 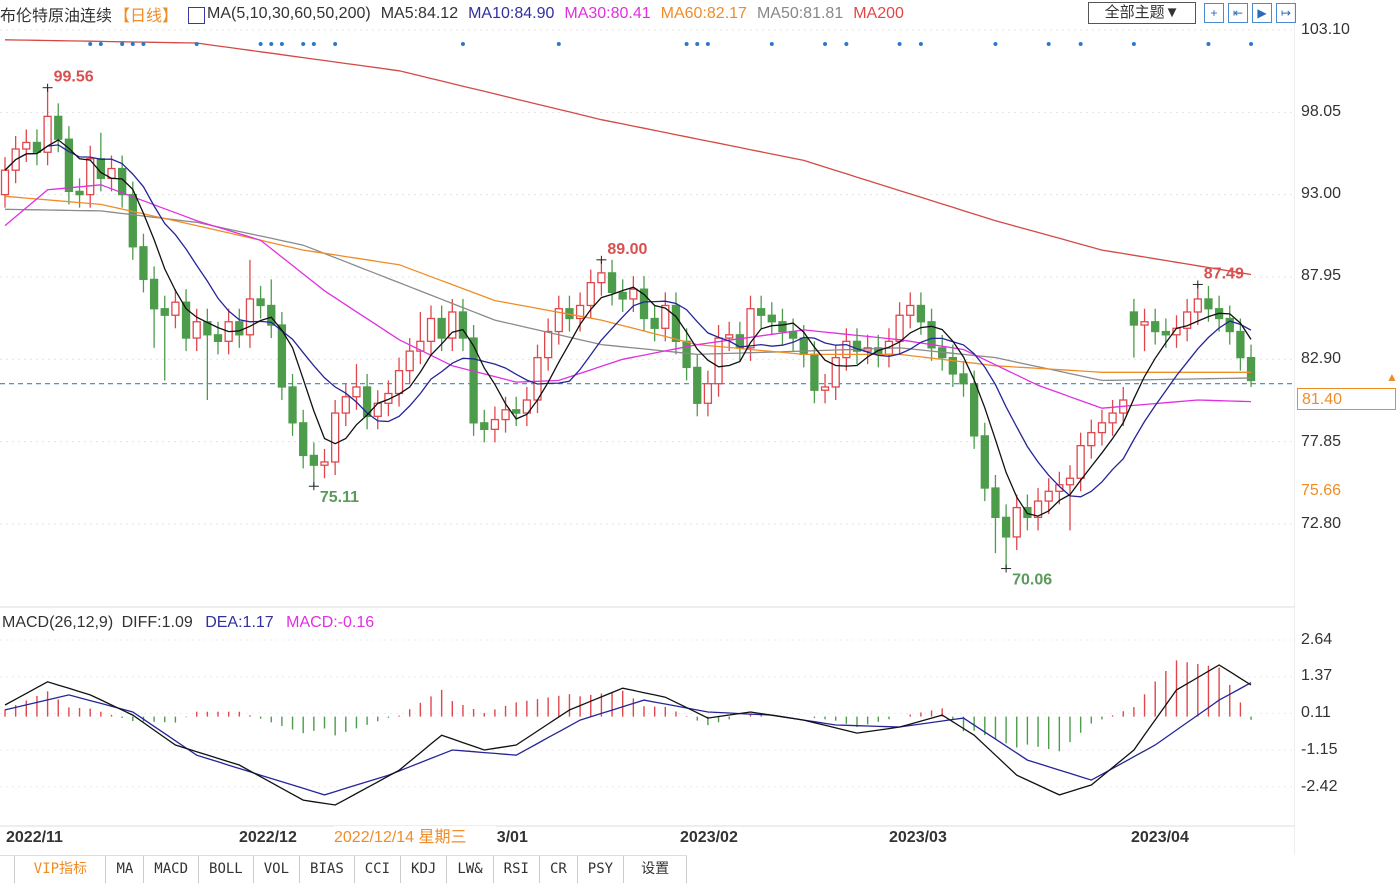 What do you see at coordinates (226, 869) in the screenshot?
I see `tab-boll: BOLL` at bounding box center [226, 869].